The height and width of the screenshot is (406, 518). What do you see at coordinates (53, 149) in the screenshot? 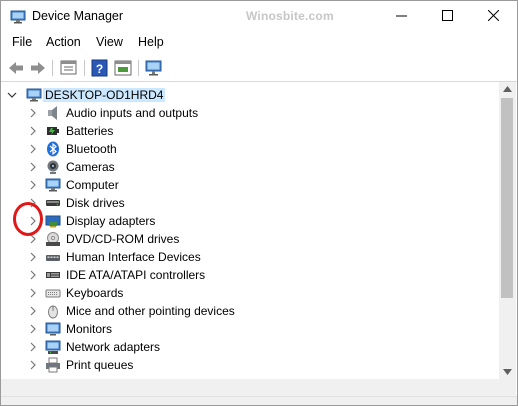
I see `bluetooth-icon` at bounding box center [53, 149].